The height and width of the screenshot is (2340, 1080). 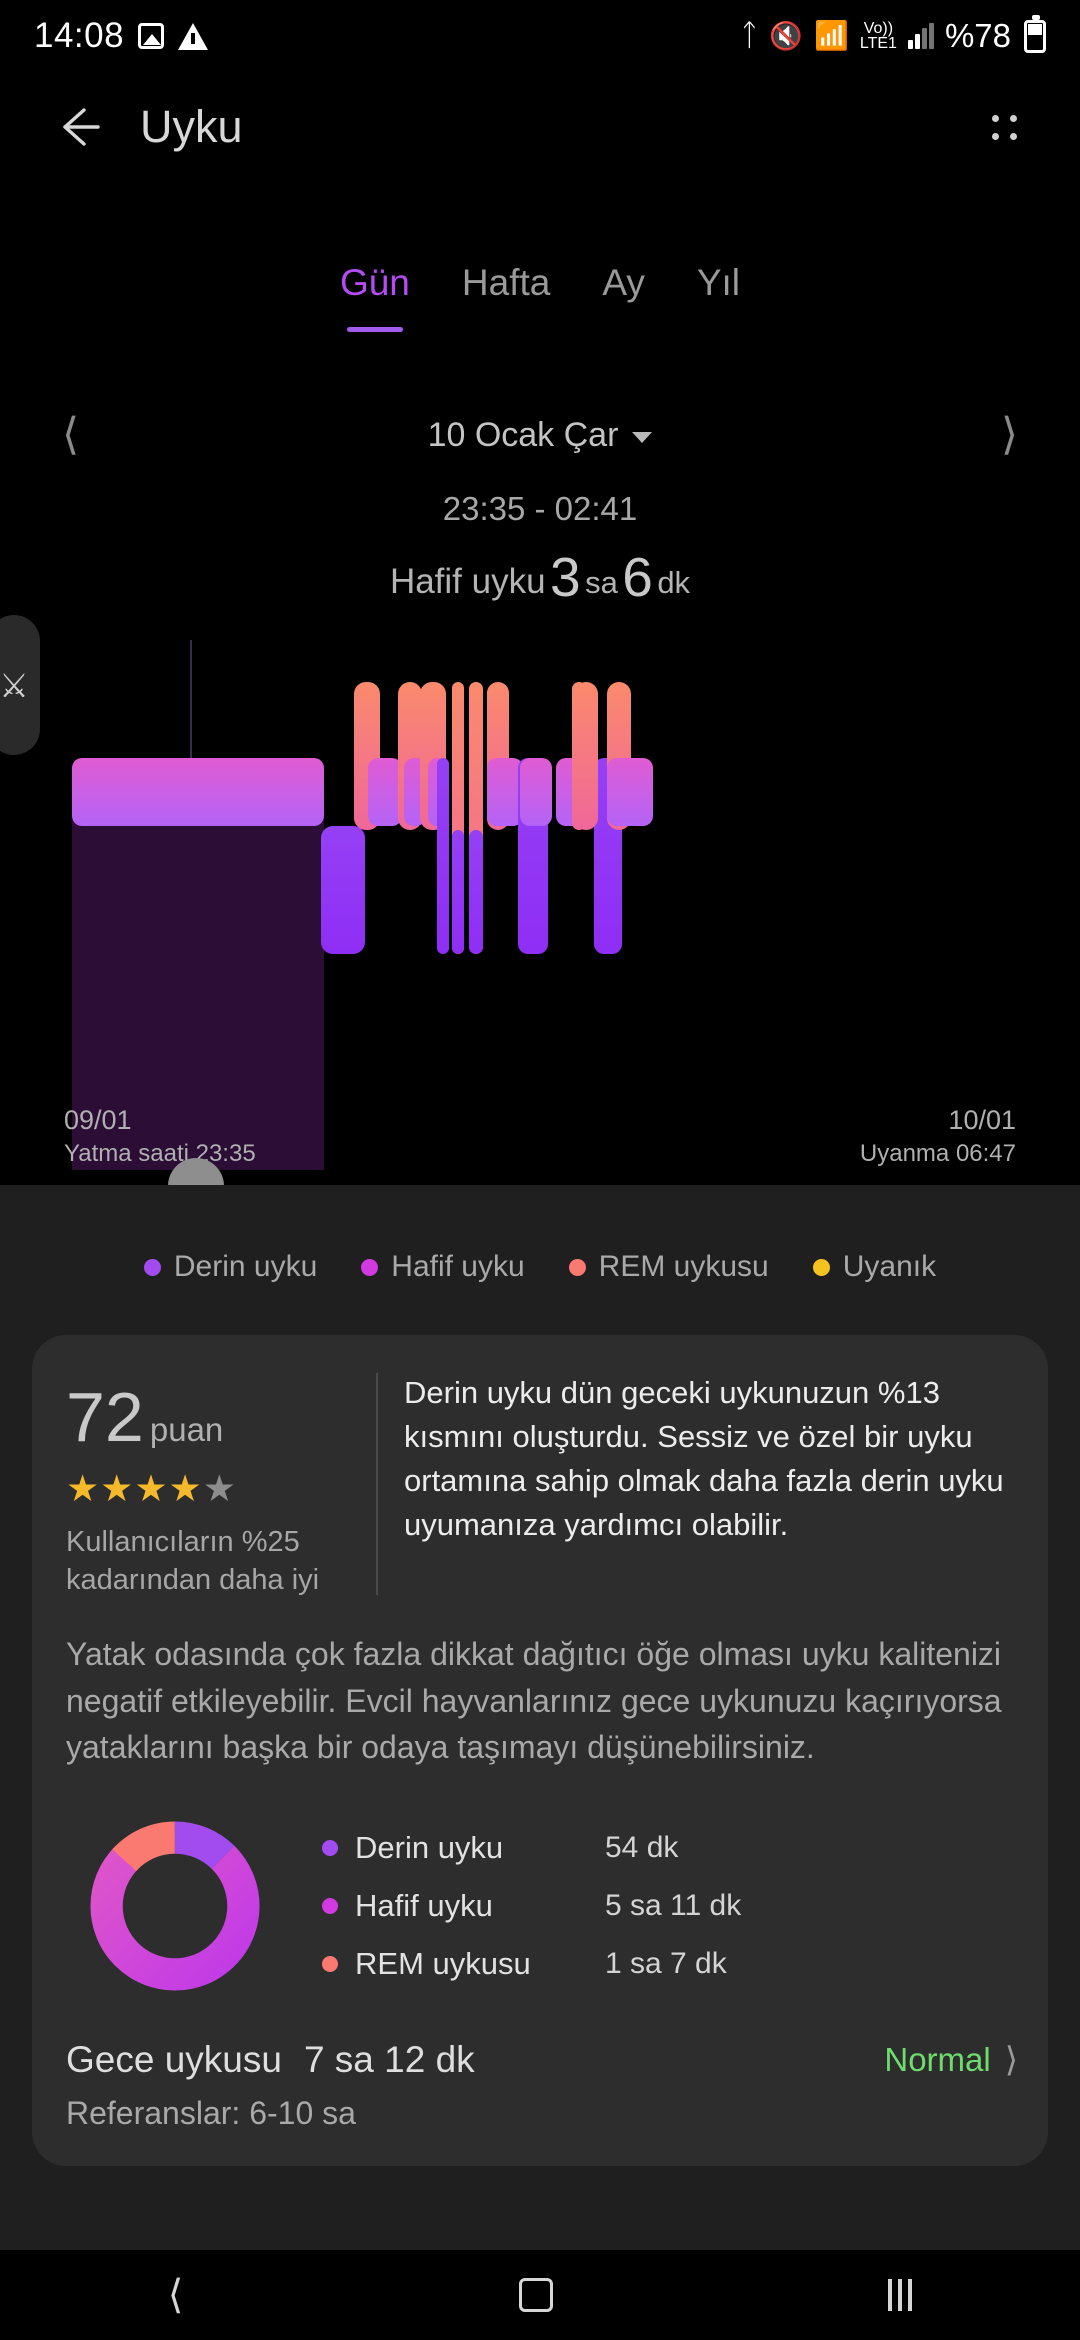 I want to click on page-title: Uyku, so click(x=191, y=126).